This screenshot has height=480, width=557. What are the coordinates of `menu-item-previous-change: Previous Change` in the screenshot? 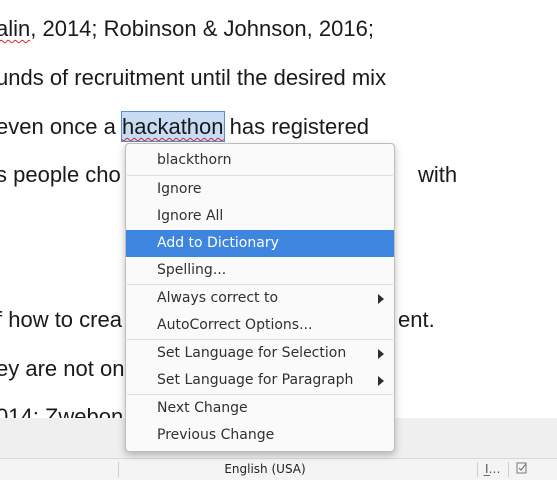 It's located at (260, 435).